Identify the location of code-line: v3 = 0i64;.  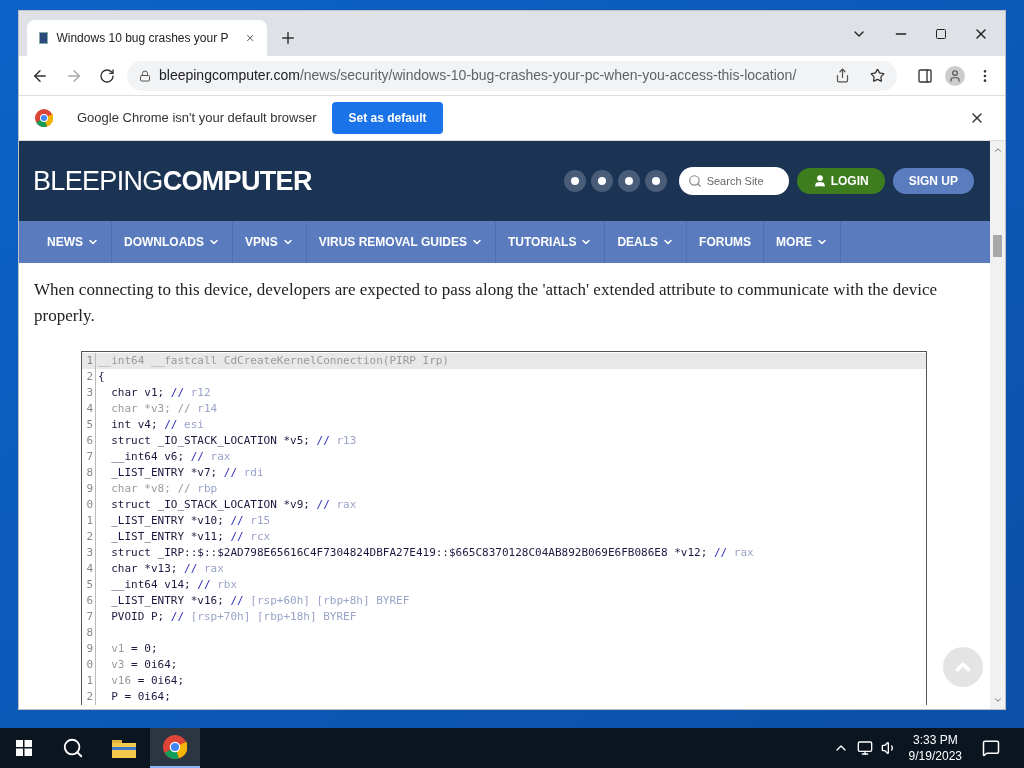
(144, 665).